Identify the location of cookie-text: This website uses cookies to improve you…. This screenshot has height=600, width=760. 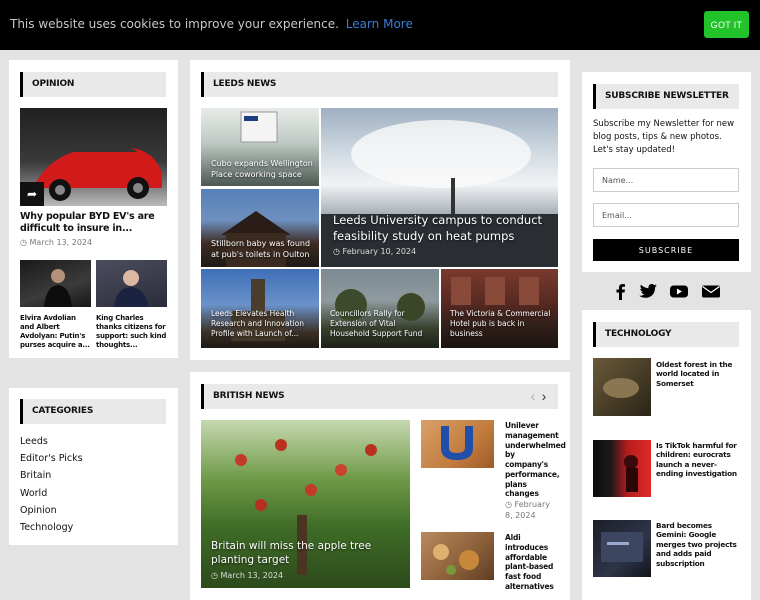
(174, 24).